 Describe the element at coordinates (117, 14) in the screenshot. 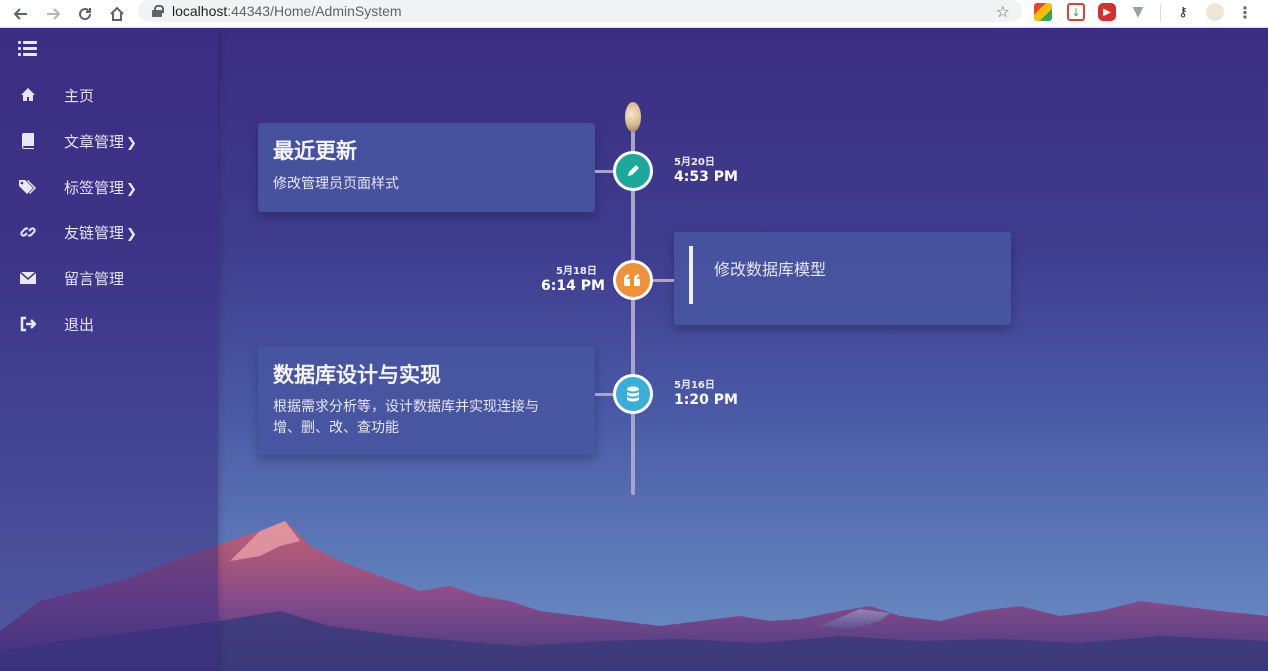

I see `home-button-icon` at that location.